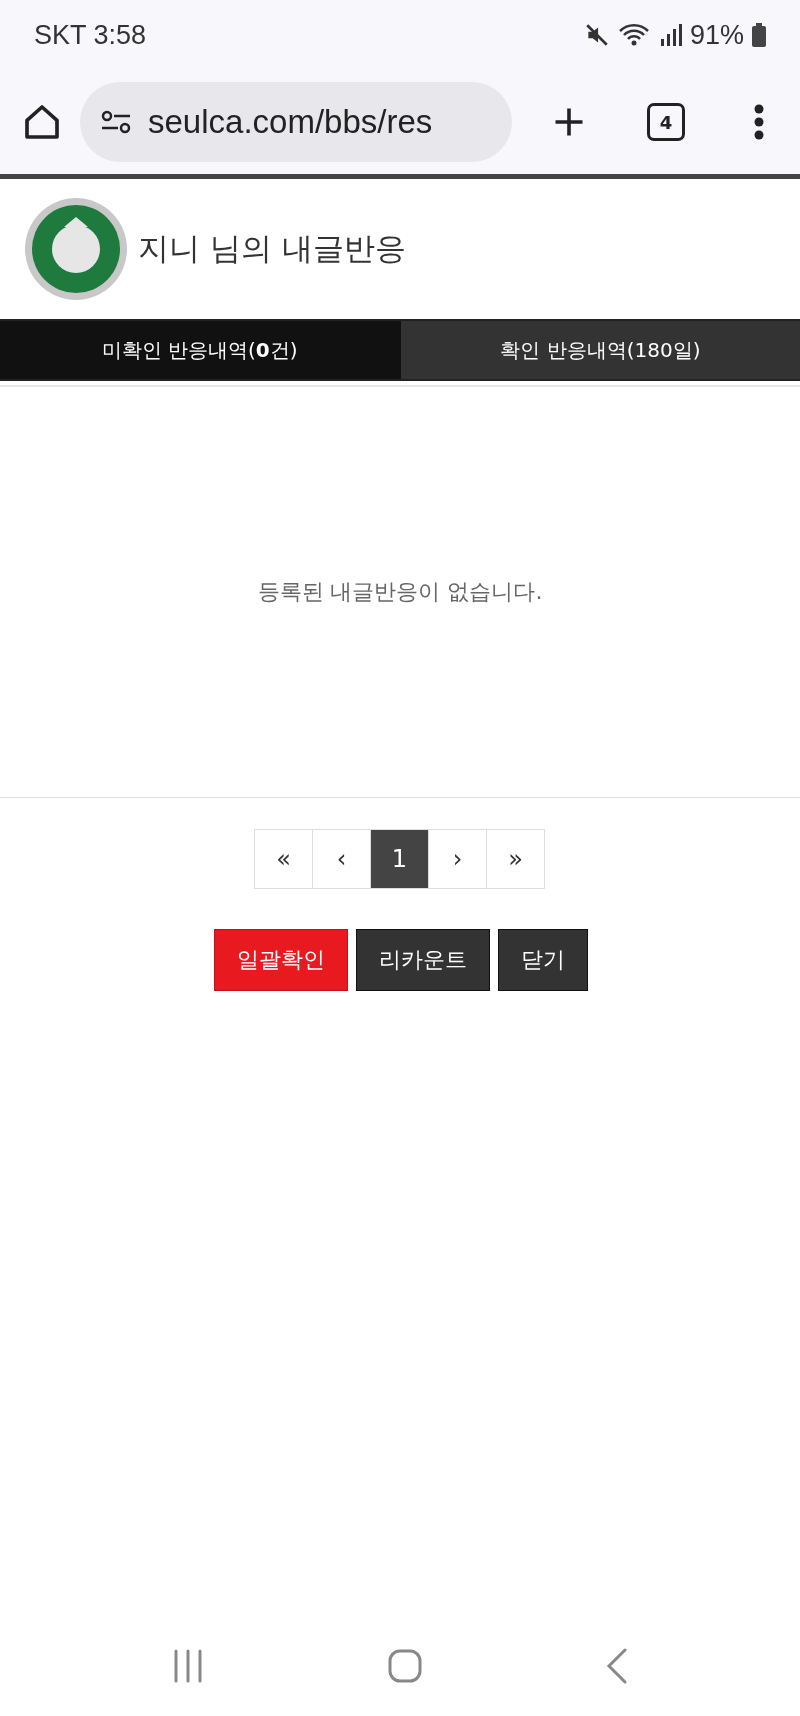 The height and width of the screenshot is (1716, 800). Describe the element at coordinates (666, 122) in the screenshot. I see `tab-count: 4` at that location.